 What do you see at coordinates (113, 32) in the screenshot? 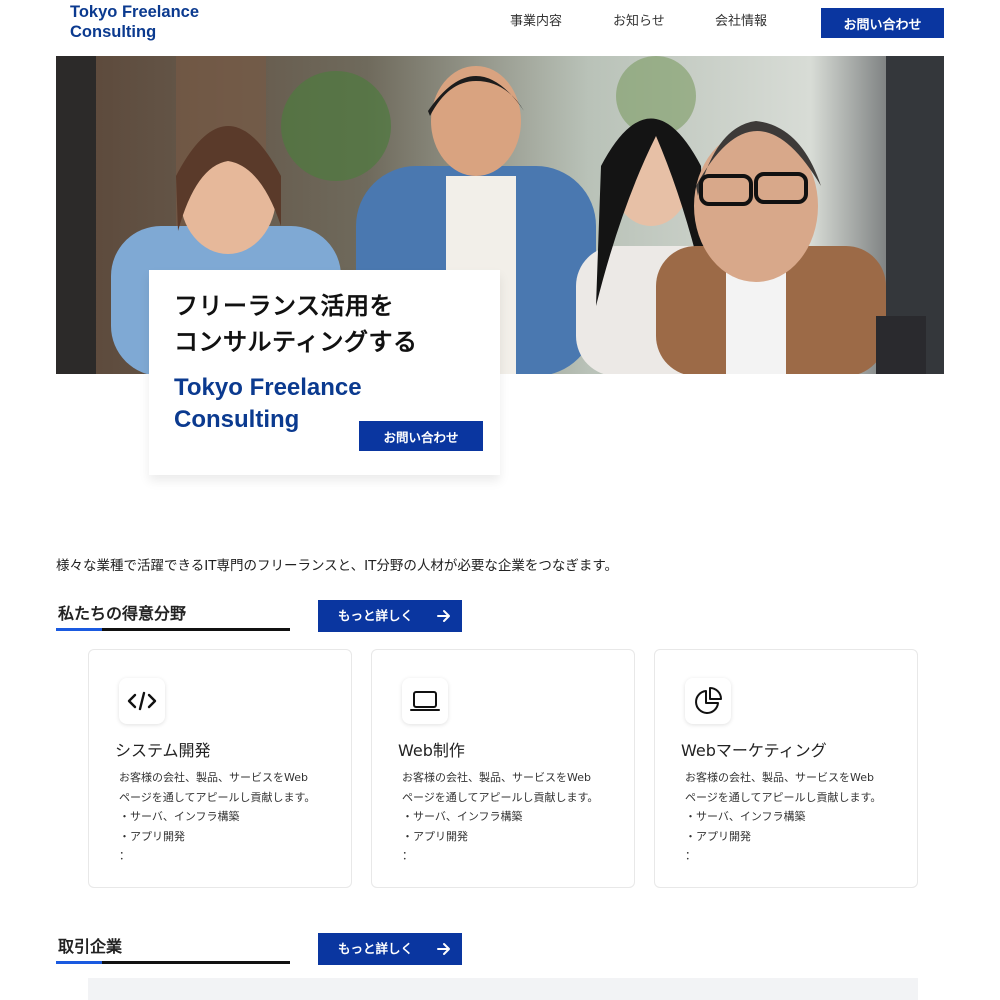
I see `logo-line-2: Consulting` at bounding box center [113, 32].